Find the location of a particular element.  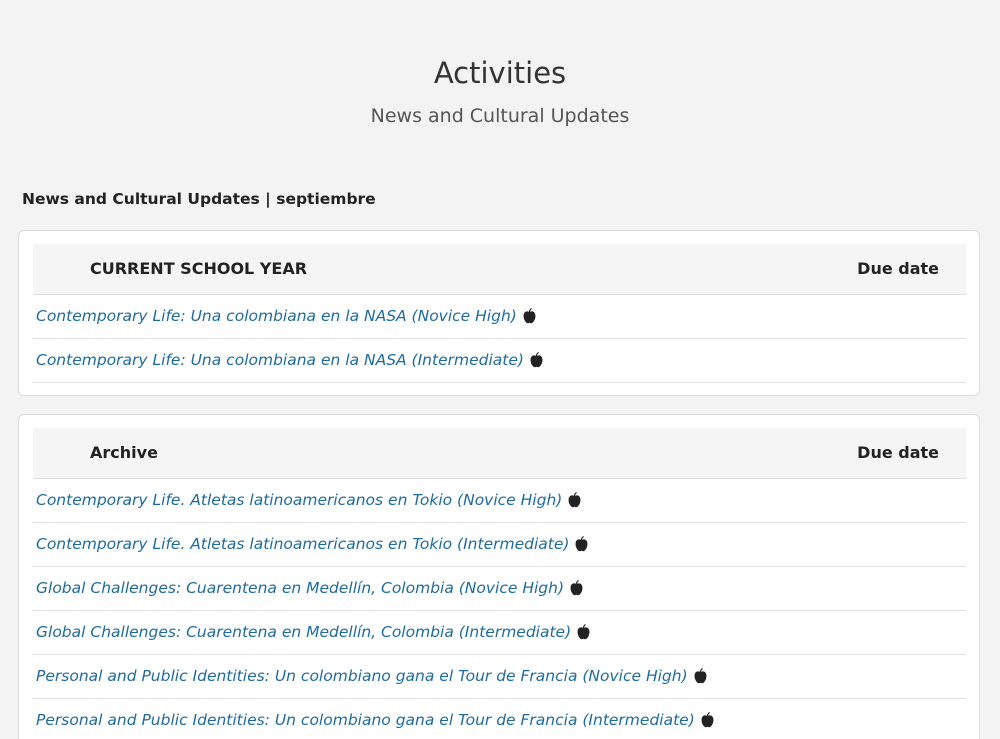

page-title: Activities is located at coordinates (500, 73).